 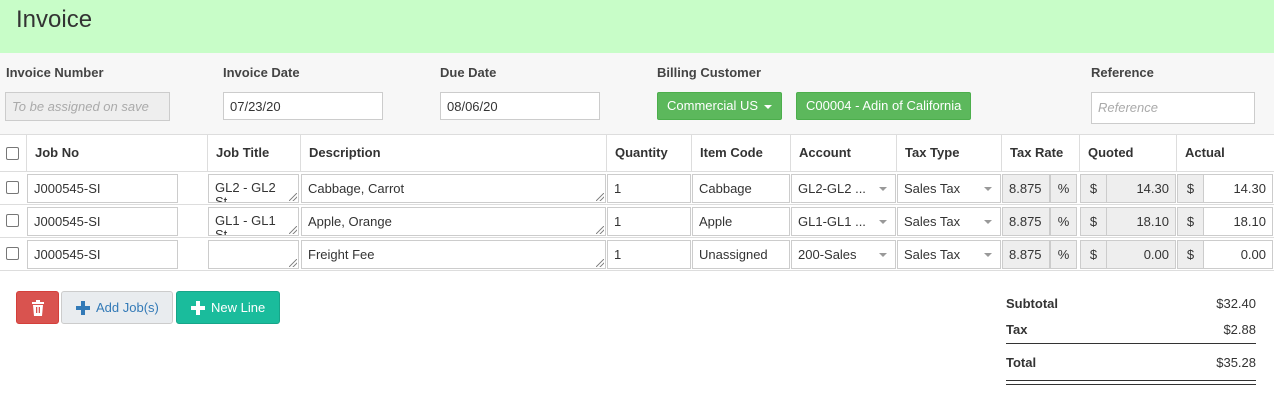 What do you see at coordinates (238, 307) in the screenshot?
I see `new-line-label: New Line` at bounding box center [238, 307].